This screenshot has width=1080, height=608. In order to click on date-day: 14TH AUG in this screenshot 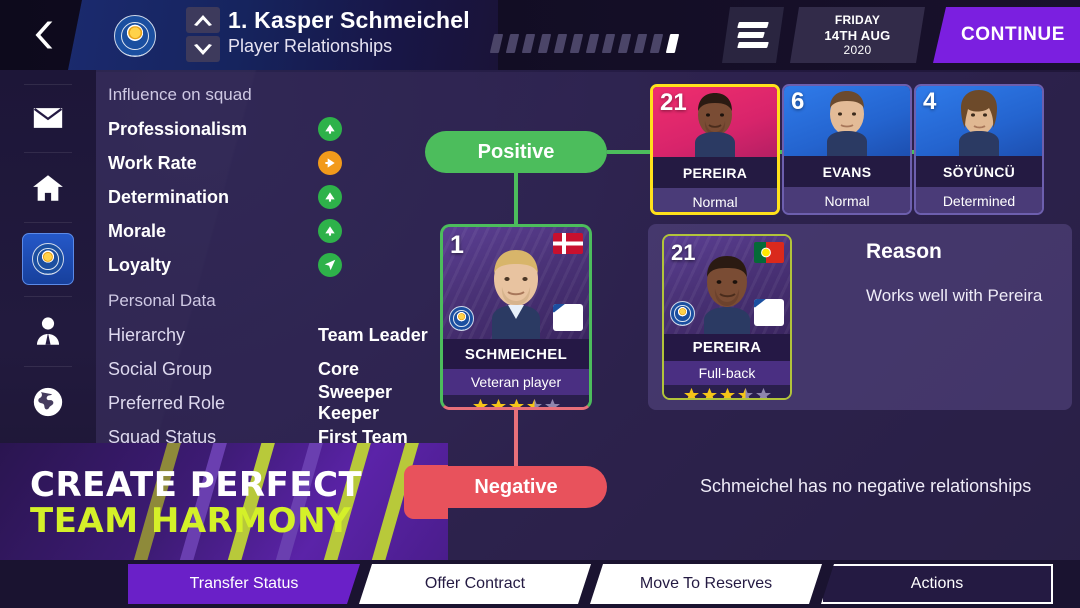, I will do `click(857, 35)`.